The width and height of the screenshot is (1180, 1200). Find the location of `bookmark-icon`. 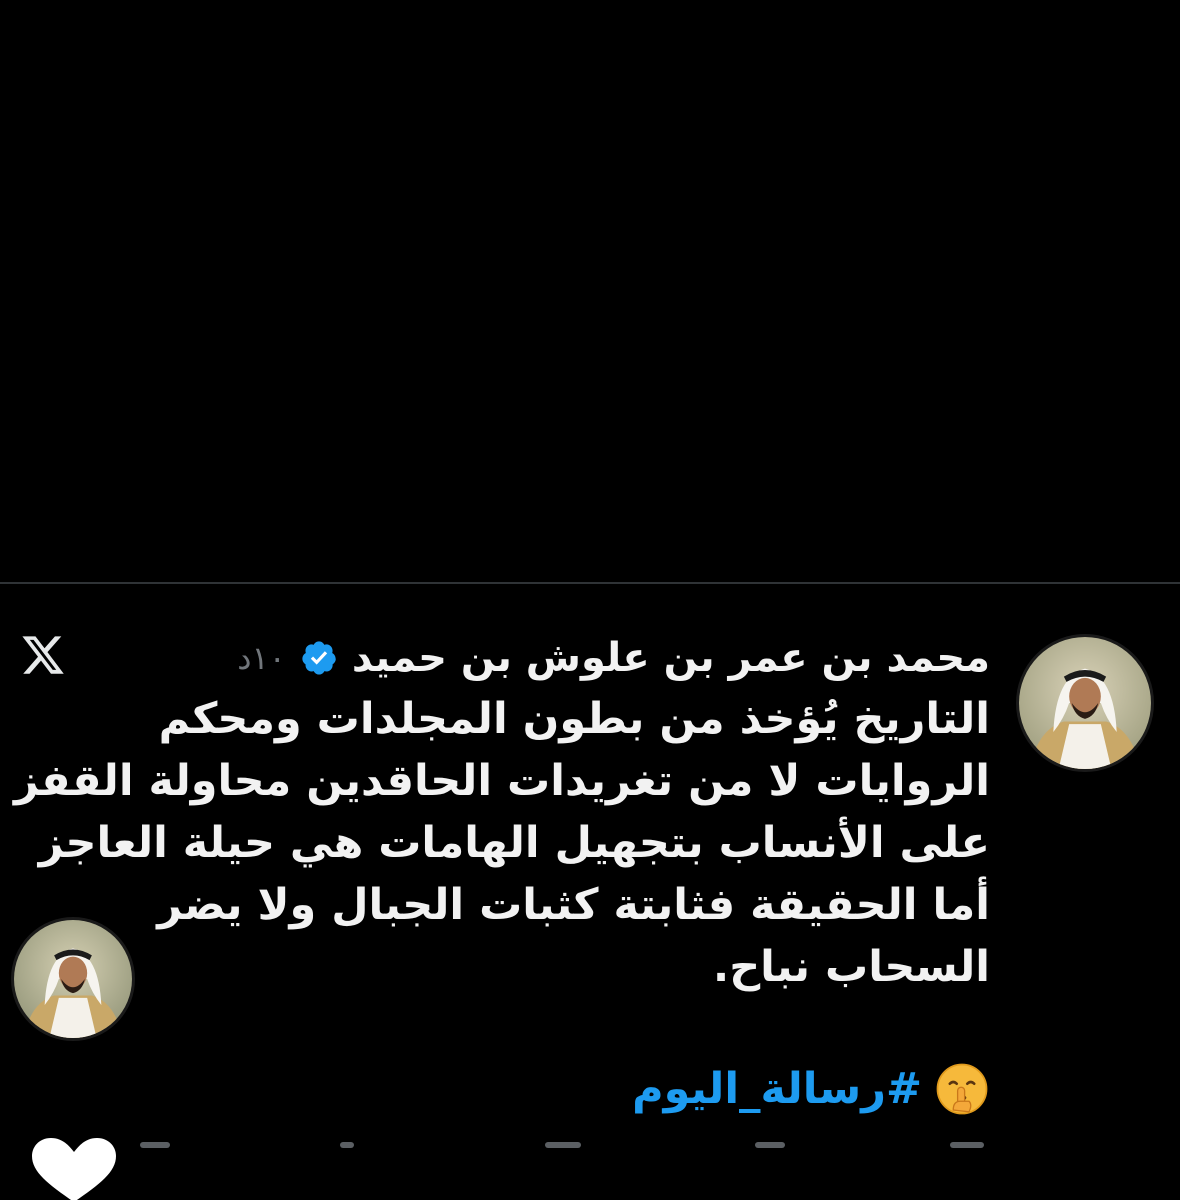

bookmark-icon is located at coordinates (347, 1145).